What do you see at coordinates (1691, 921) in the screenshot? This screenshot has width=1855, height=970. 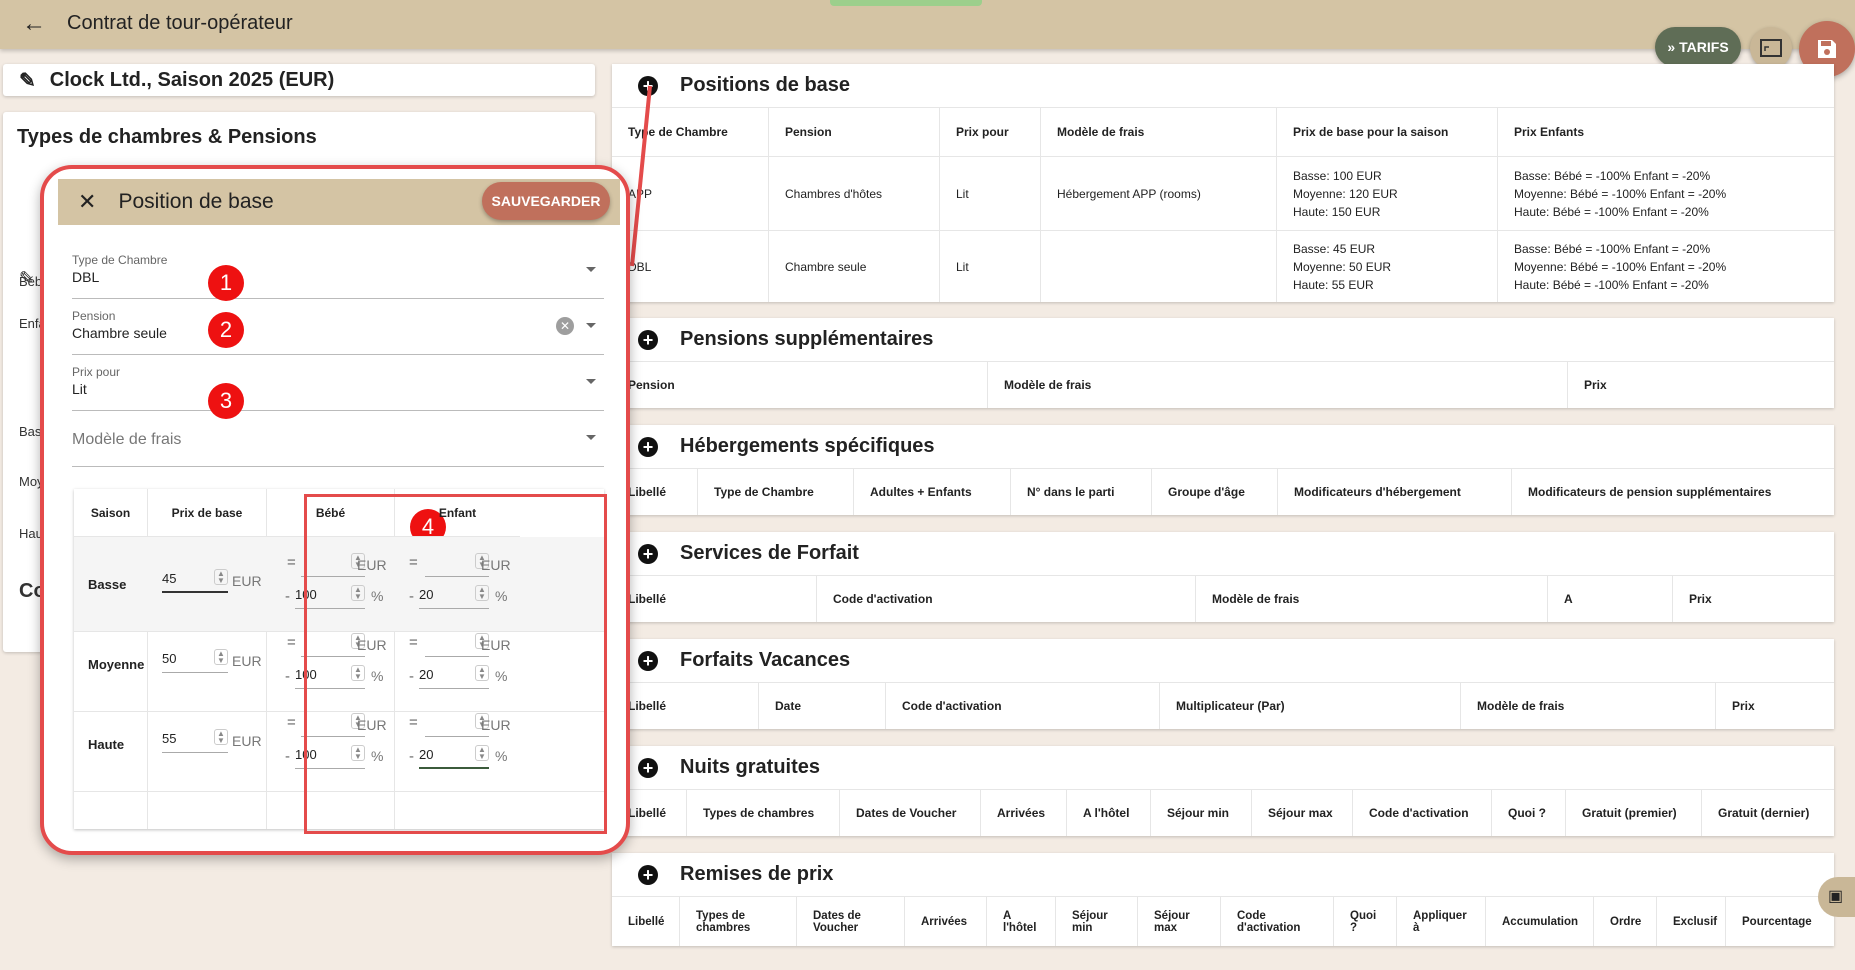 I see `column-header: Exclusif` at bounding box center [1691, 921].